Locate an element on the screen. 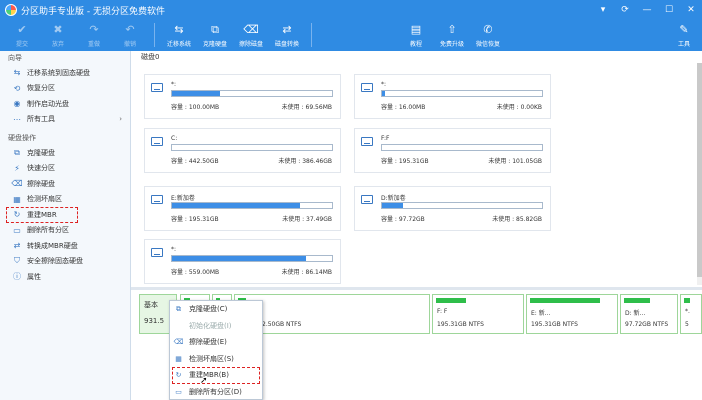 The image size is (702, 400). convert-mbr-icon: ⇄ is located at coordinates (17, 246).